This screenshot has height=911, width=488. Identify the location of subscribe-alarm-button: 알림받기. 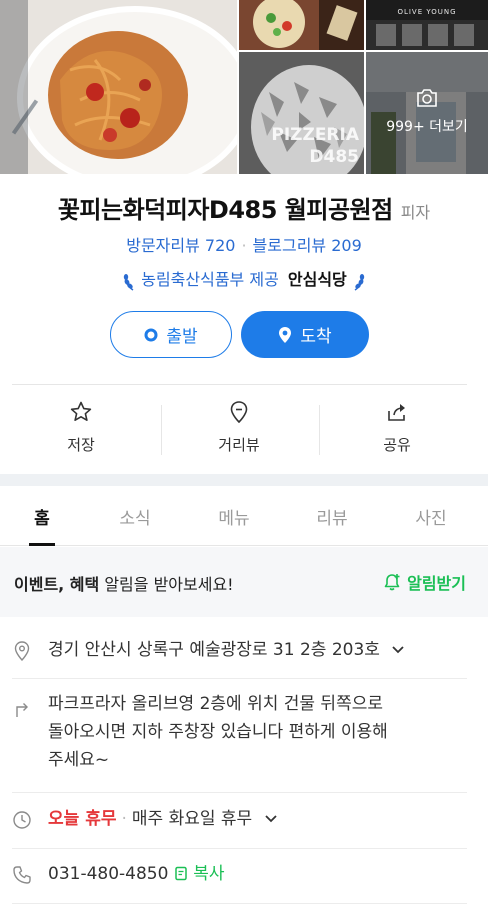
(424, 582).